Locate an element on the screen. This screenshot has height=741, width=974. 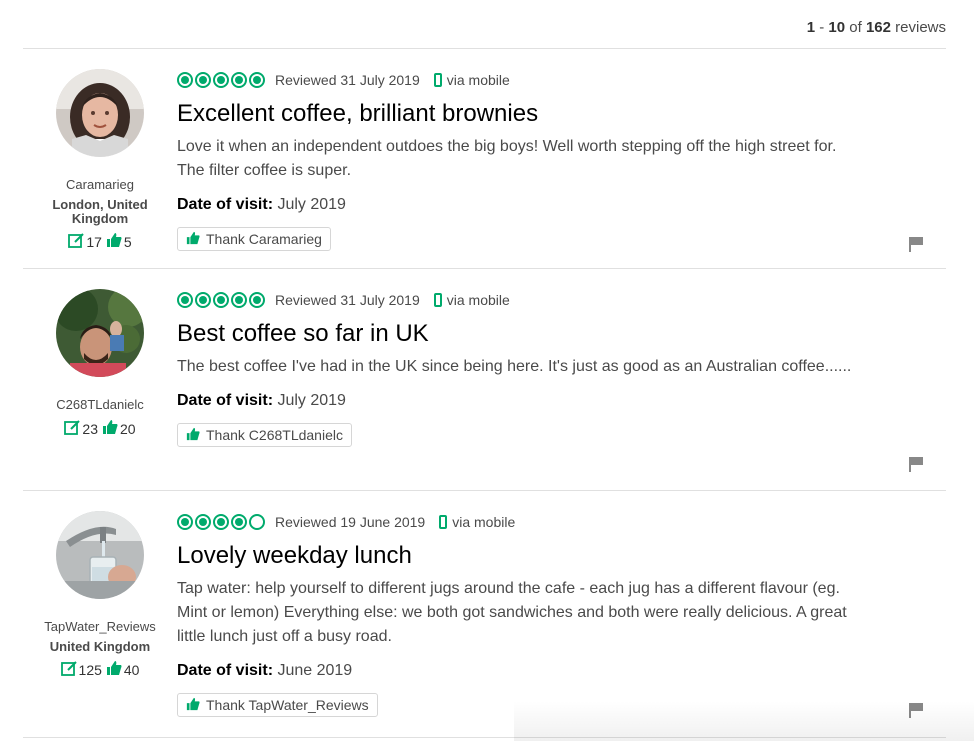
review-title: Excellent coffee, brilliant brownies is located at coordinates (527, 114).